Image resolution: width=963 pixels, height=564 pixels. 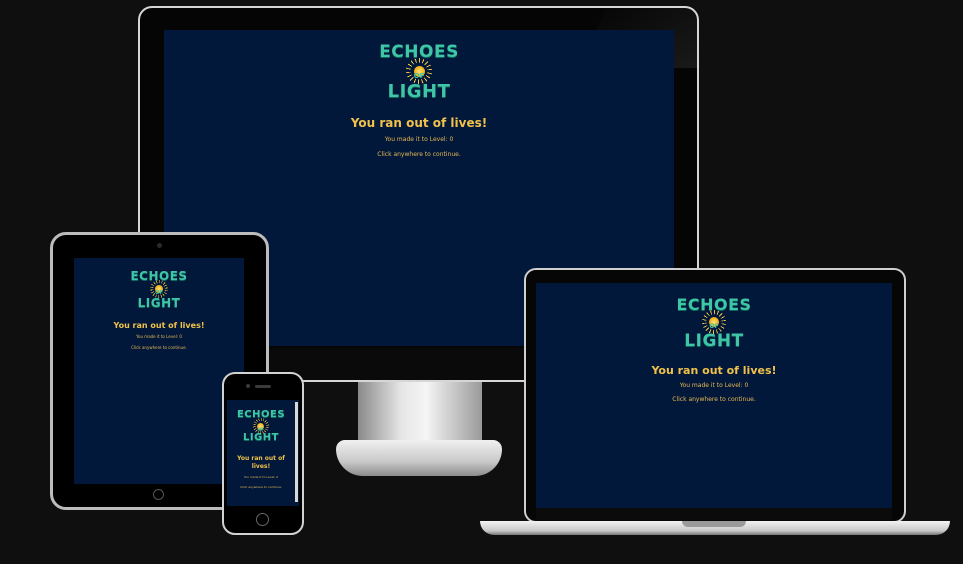 What do you see at coordinates (714, 524) in the screenshot?
I see `laptop-notch` at bounding box center [714, 524].